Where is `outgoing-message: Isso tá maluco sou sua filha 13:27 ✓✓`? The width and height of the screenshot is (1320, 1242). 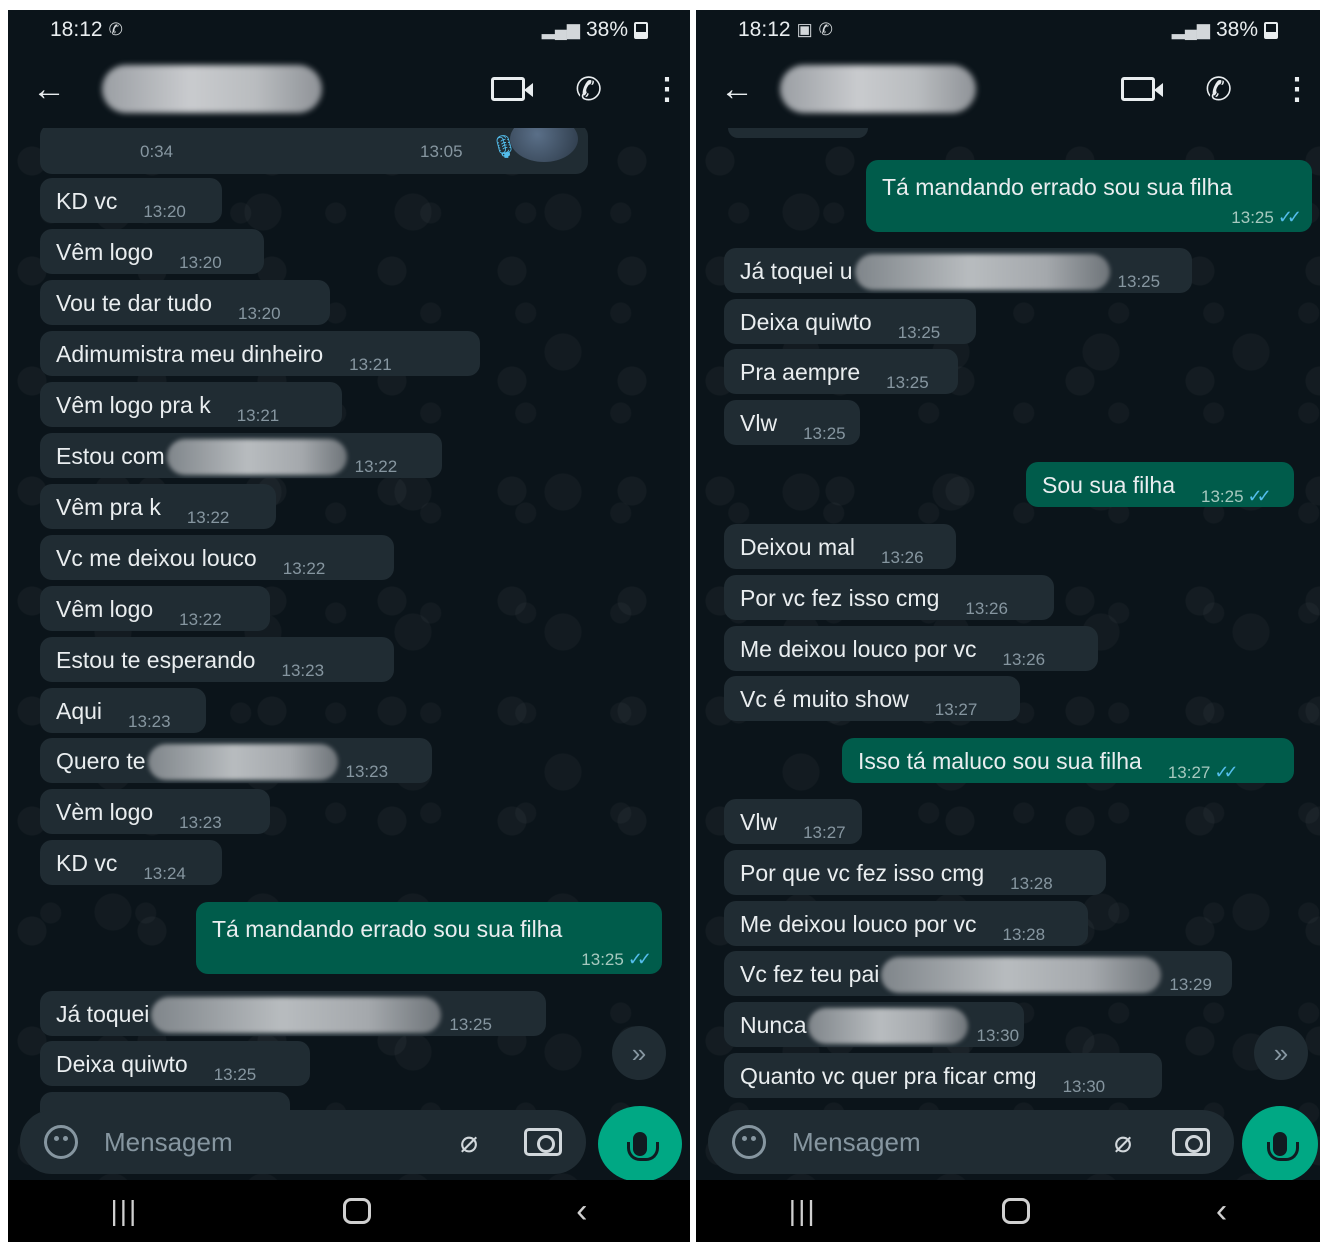
outgoing-message: Isso tá maluco sou sua filha 13:27 ✓✓ is located at coordinates (1068, 760).